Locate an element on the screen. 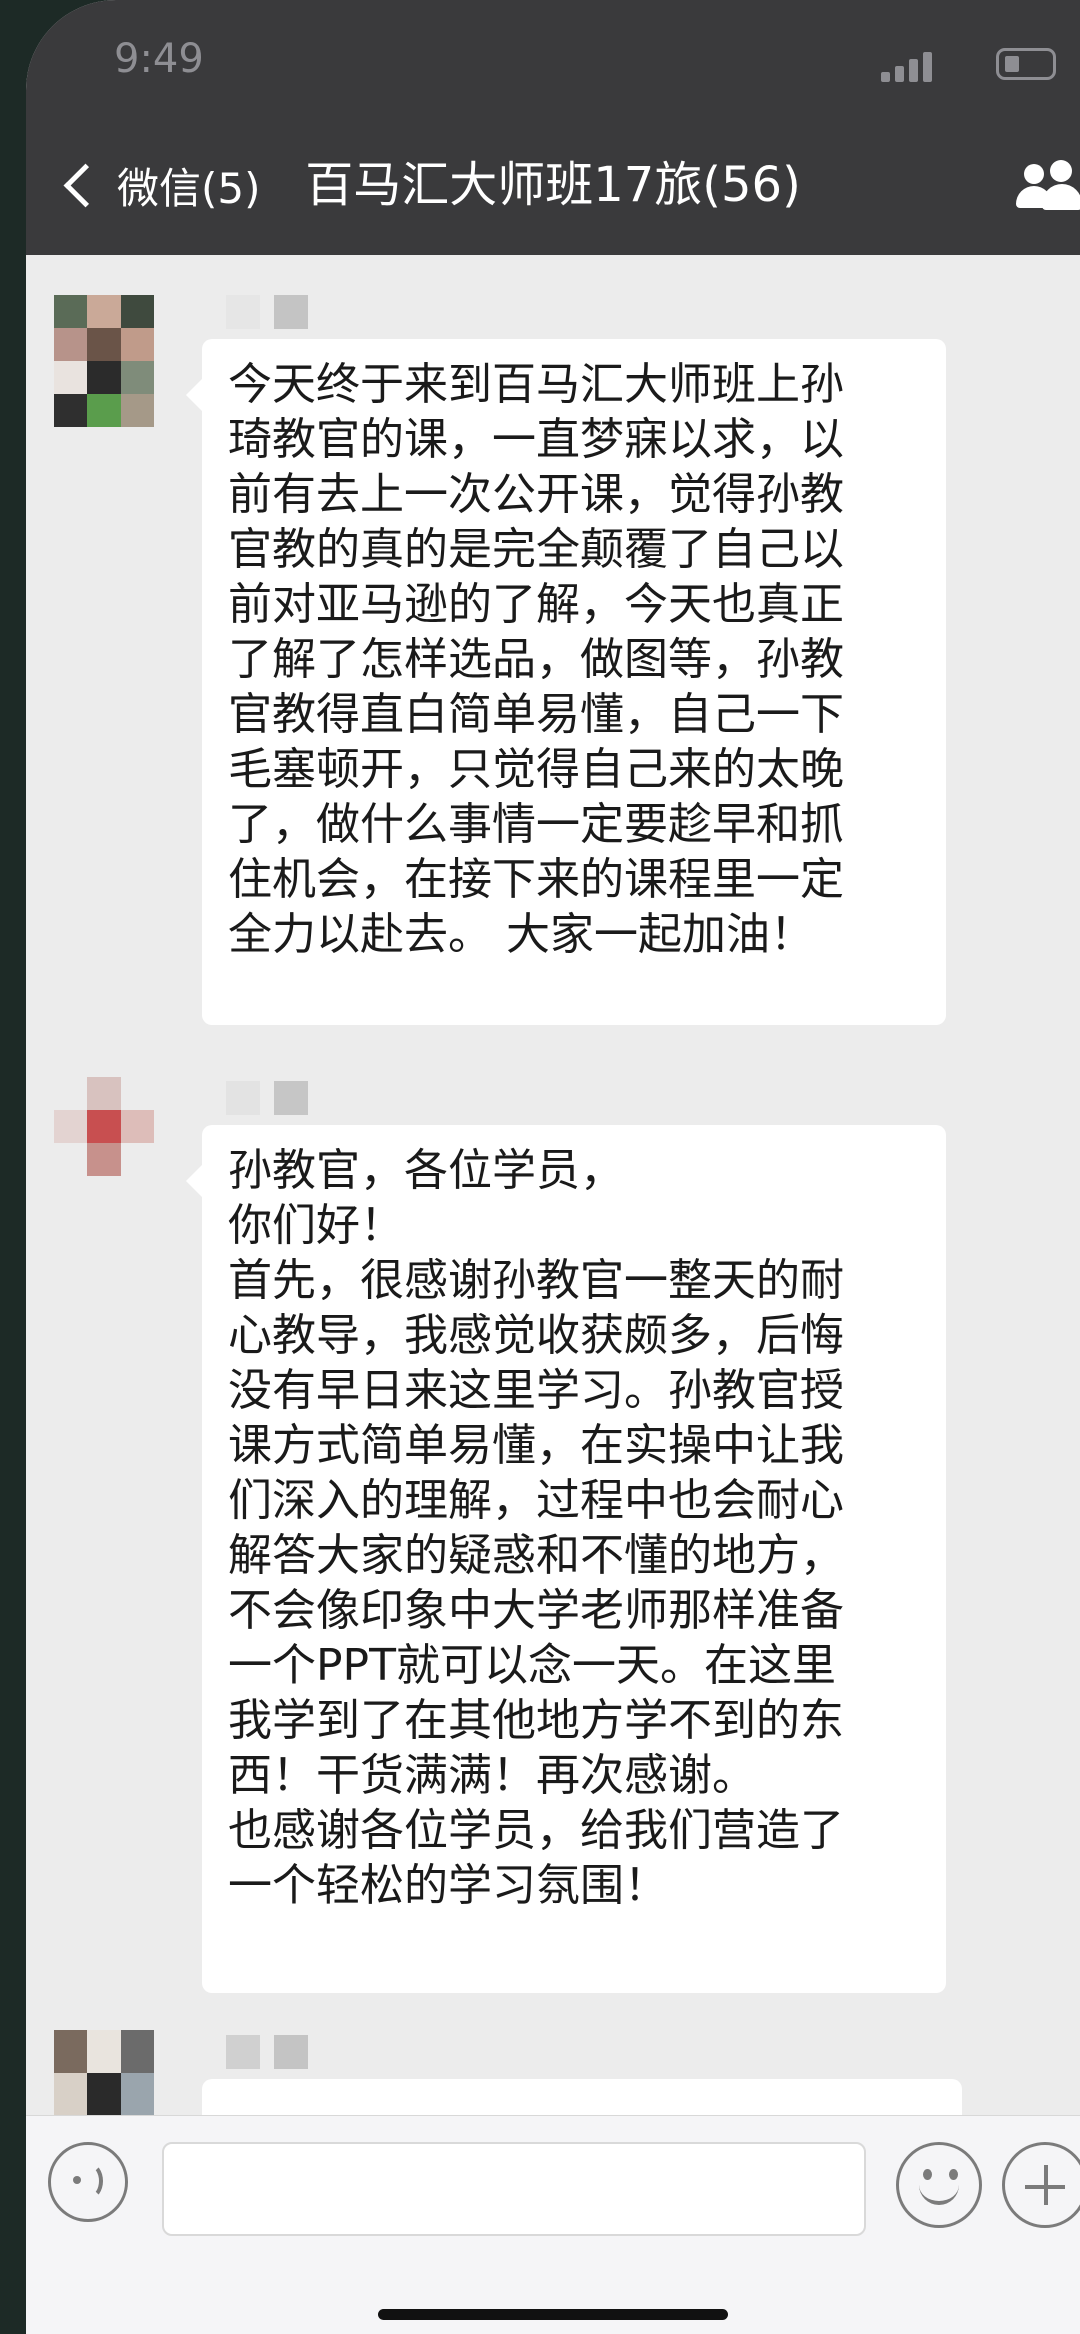 Image resolution: width=1080 pixels, height=2334 pixels. message-text-line: 没有早日来这里学习。孙教官授 is located at coordinates (536, 1390).